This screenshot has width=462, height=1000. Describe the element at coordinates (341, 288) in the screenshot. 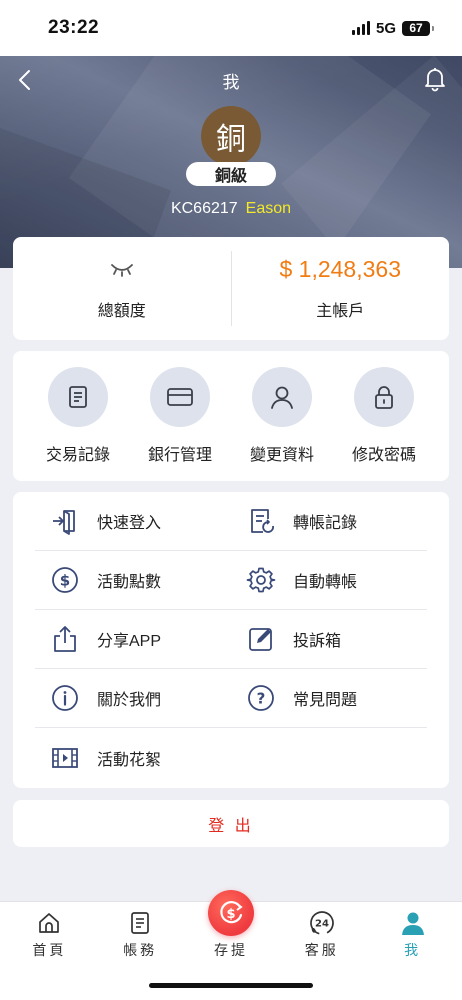

I see `main-account: $ 1,248,363 主帳戶` at that location.